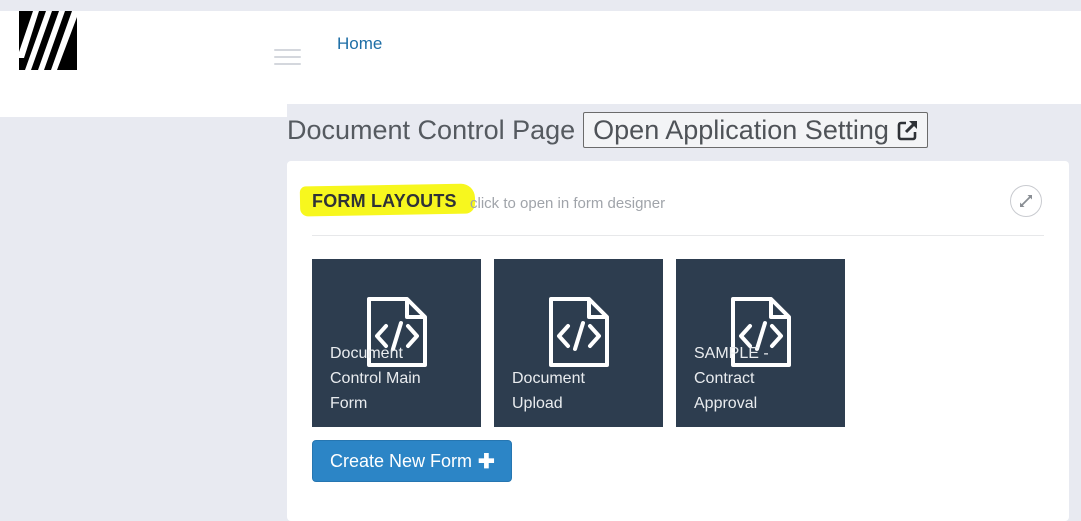 Image resolution: width=1081 pixels, height=521 pixels. What do you see at coordinates (741, 129) in the screenshot?
I see `open-application-setting-label: Open Application Setting` at bounding box center [741, 129].